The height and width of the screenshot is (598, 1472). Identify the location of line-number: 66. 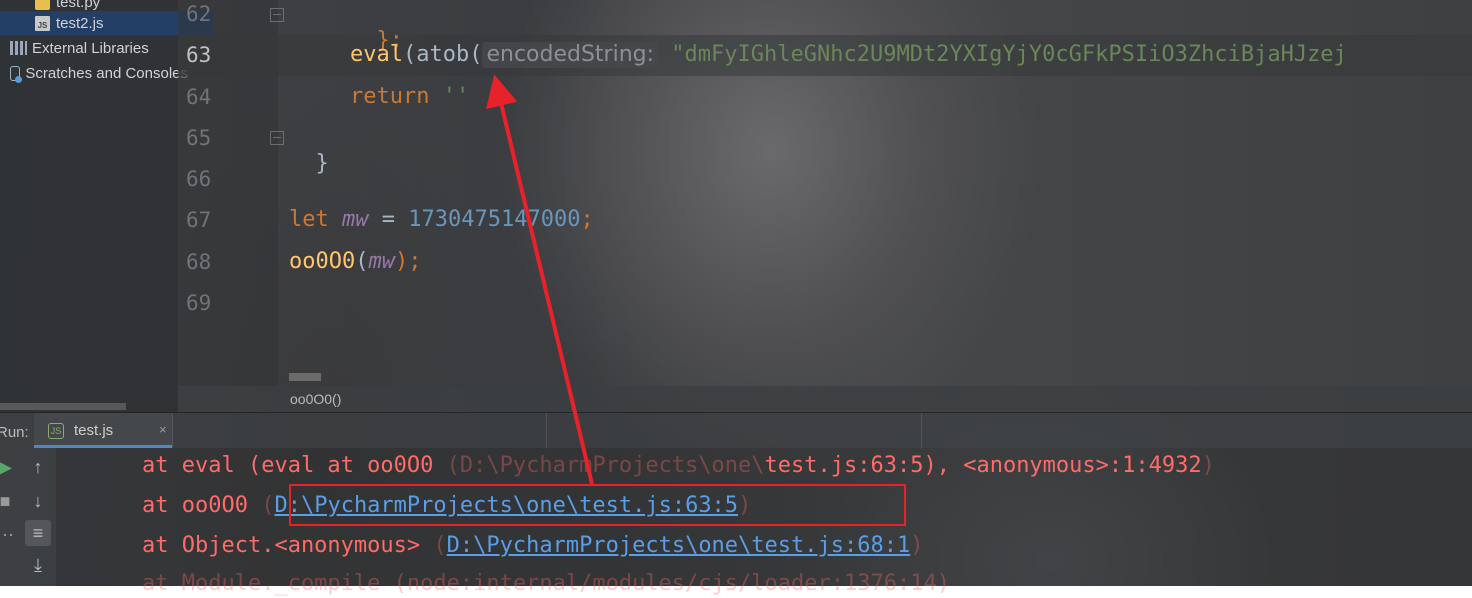
(199, 179).